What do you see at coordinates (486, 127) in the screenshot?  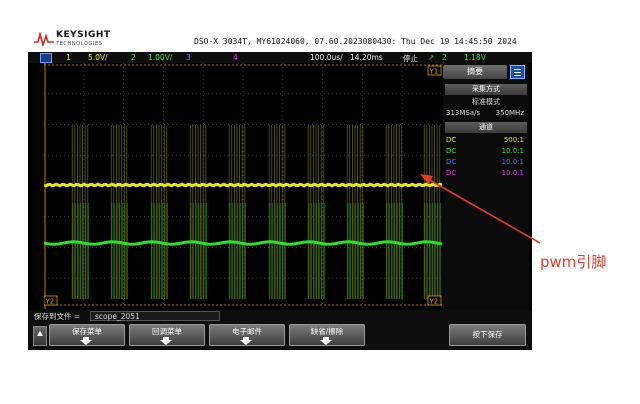 I see `channels-header: 通道` at bounding box center [486, 127].